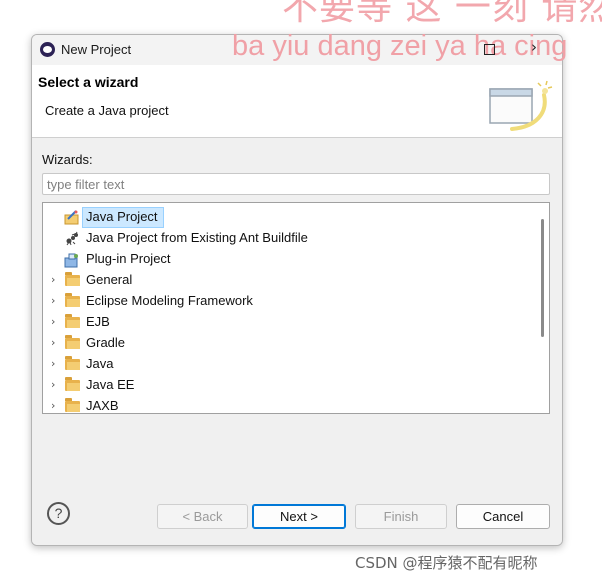  What do you see at coordinates (88, 82) in the screenshot?
I see `banner-title: Select a wizard` at bounding box center [88, 82].